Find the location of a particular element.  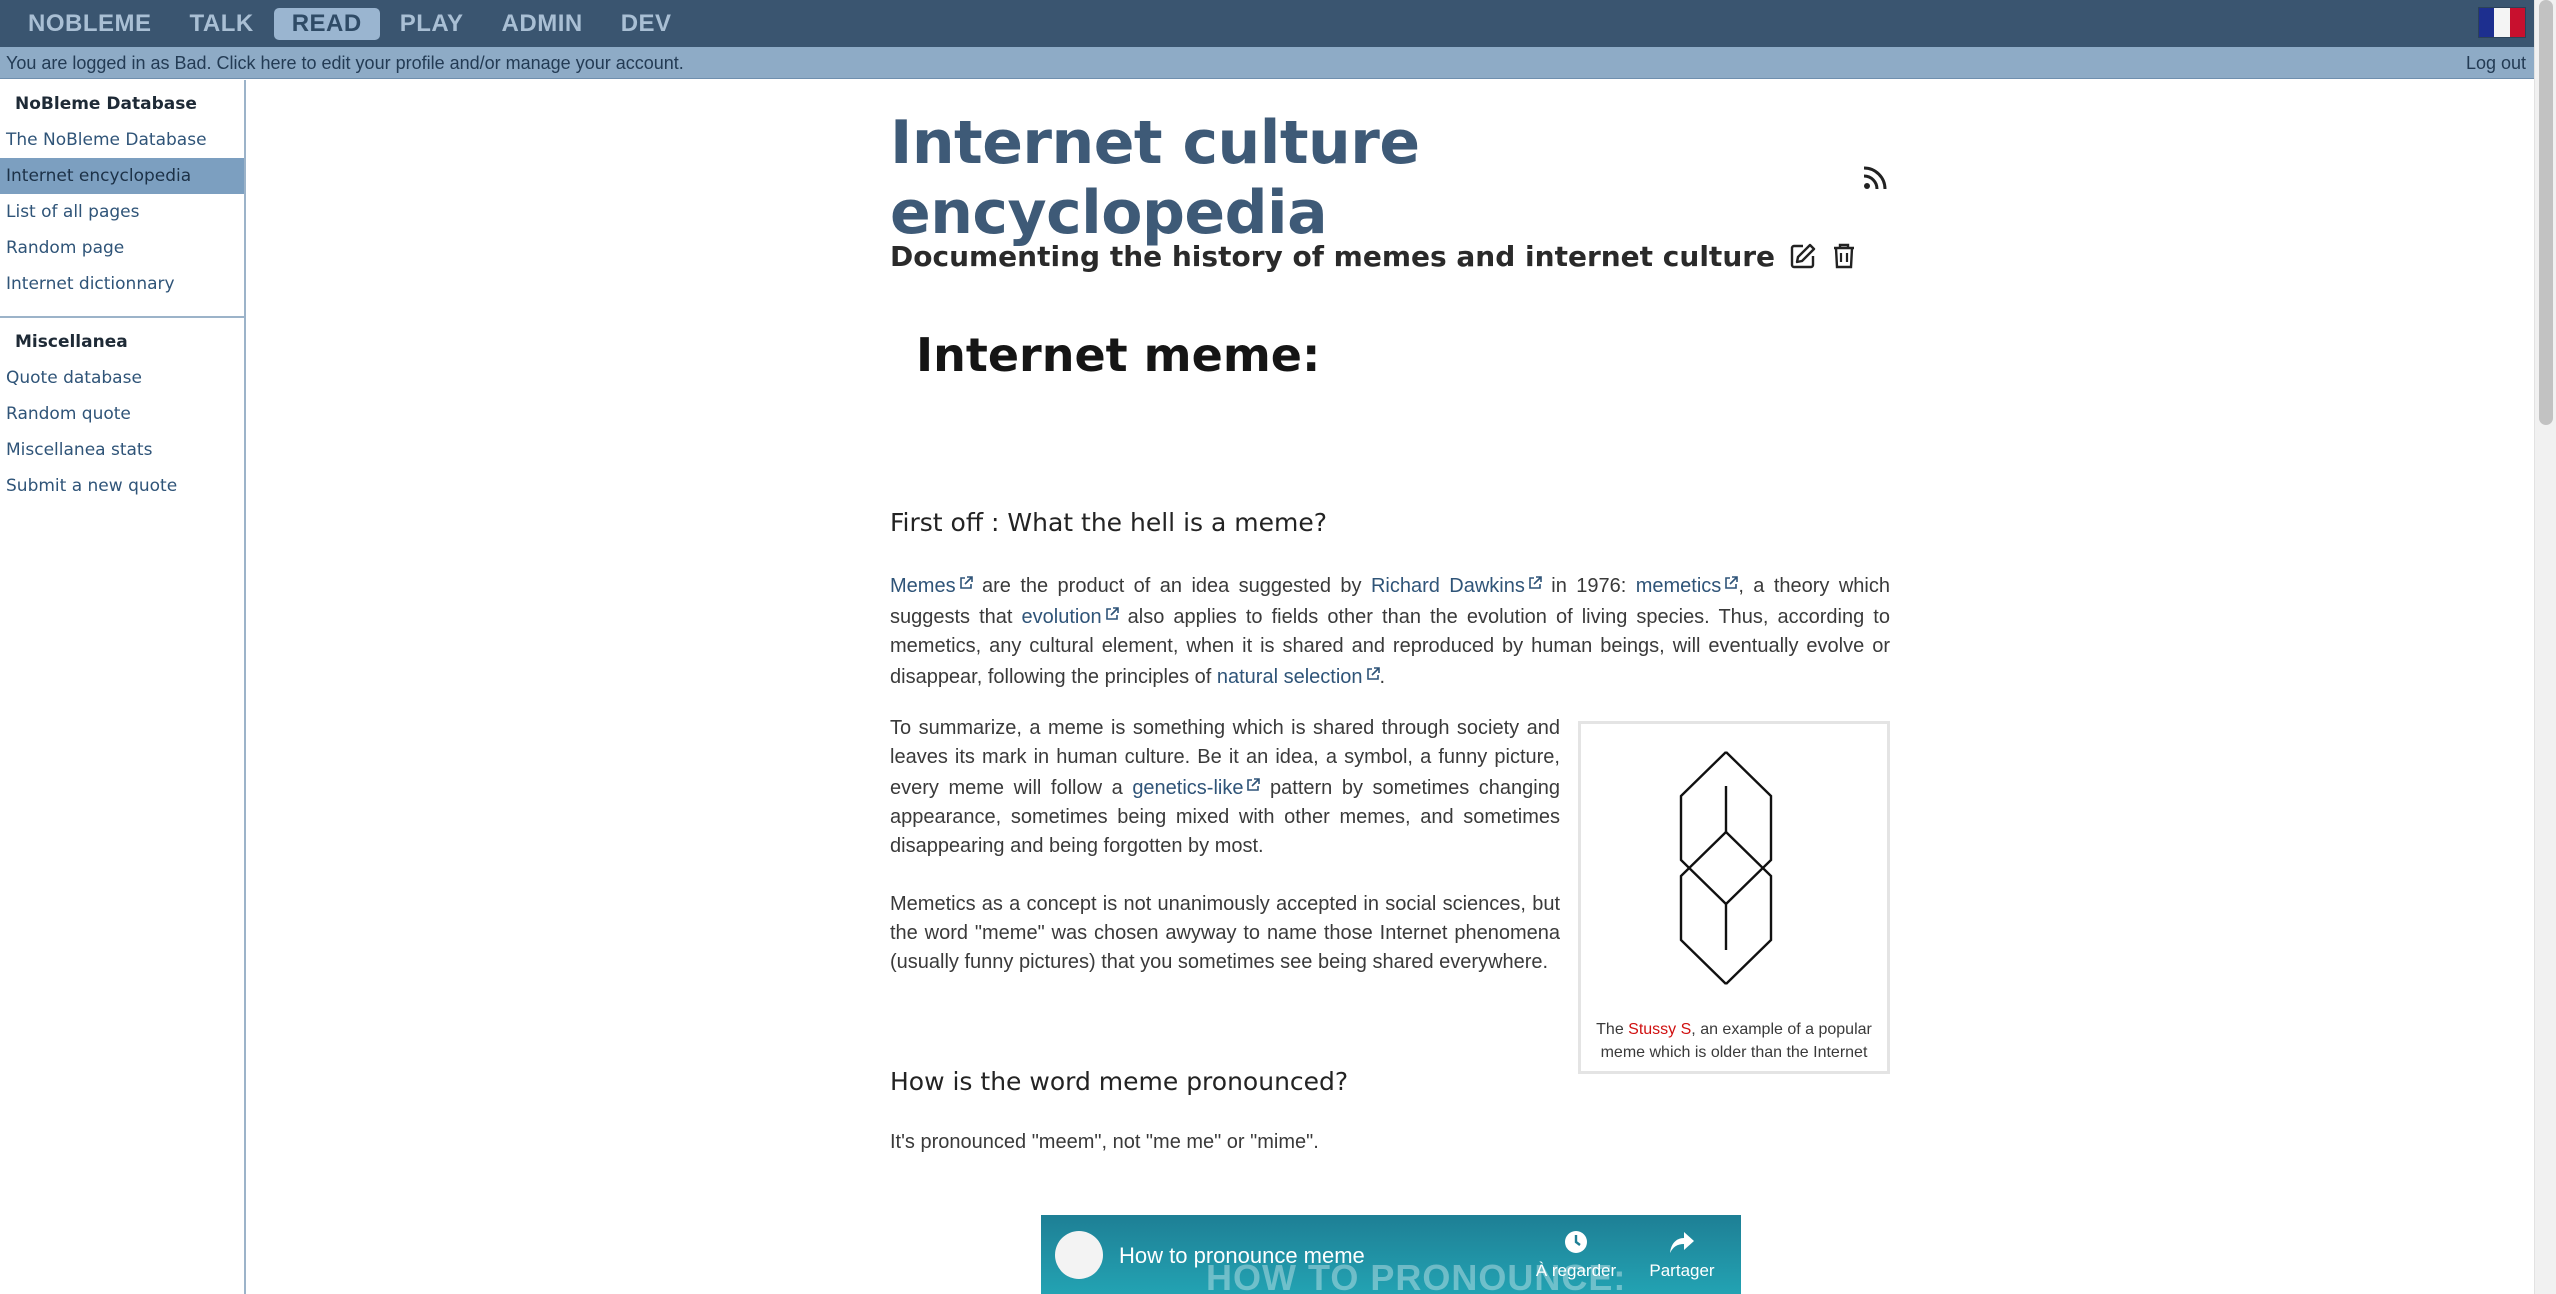

trash-icon is located at coordinates (1844, 256).